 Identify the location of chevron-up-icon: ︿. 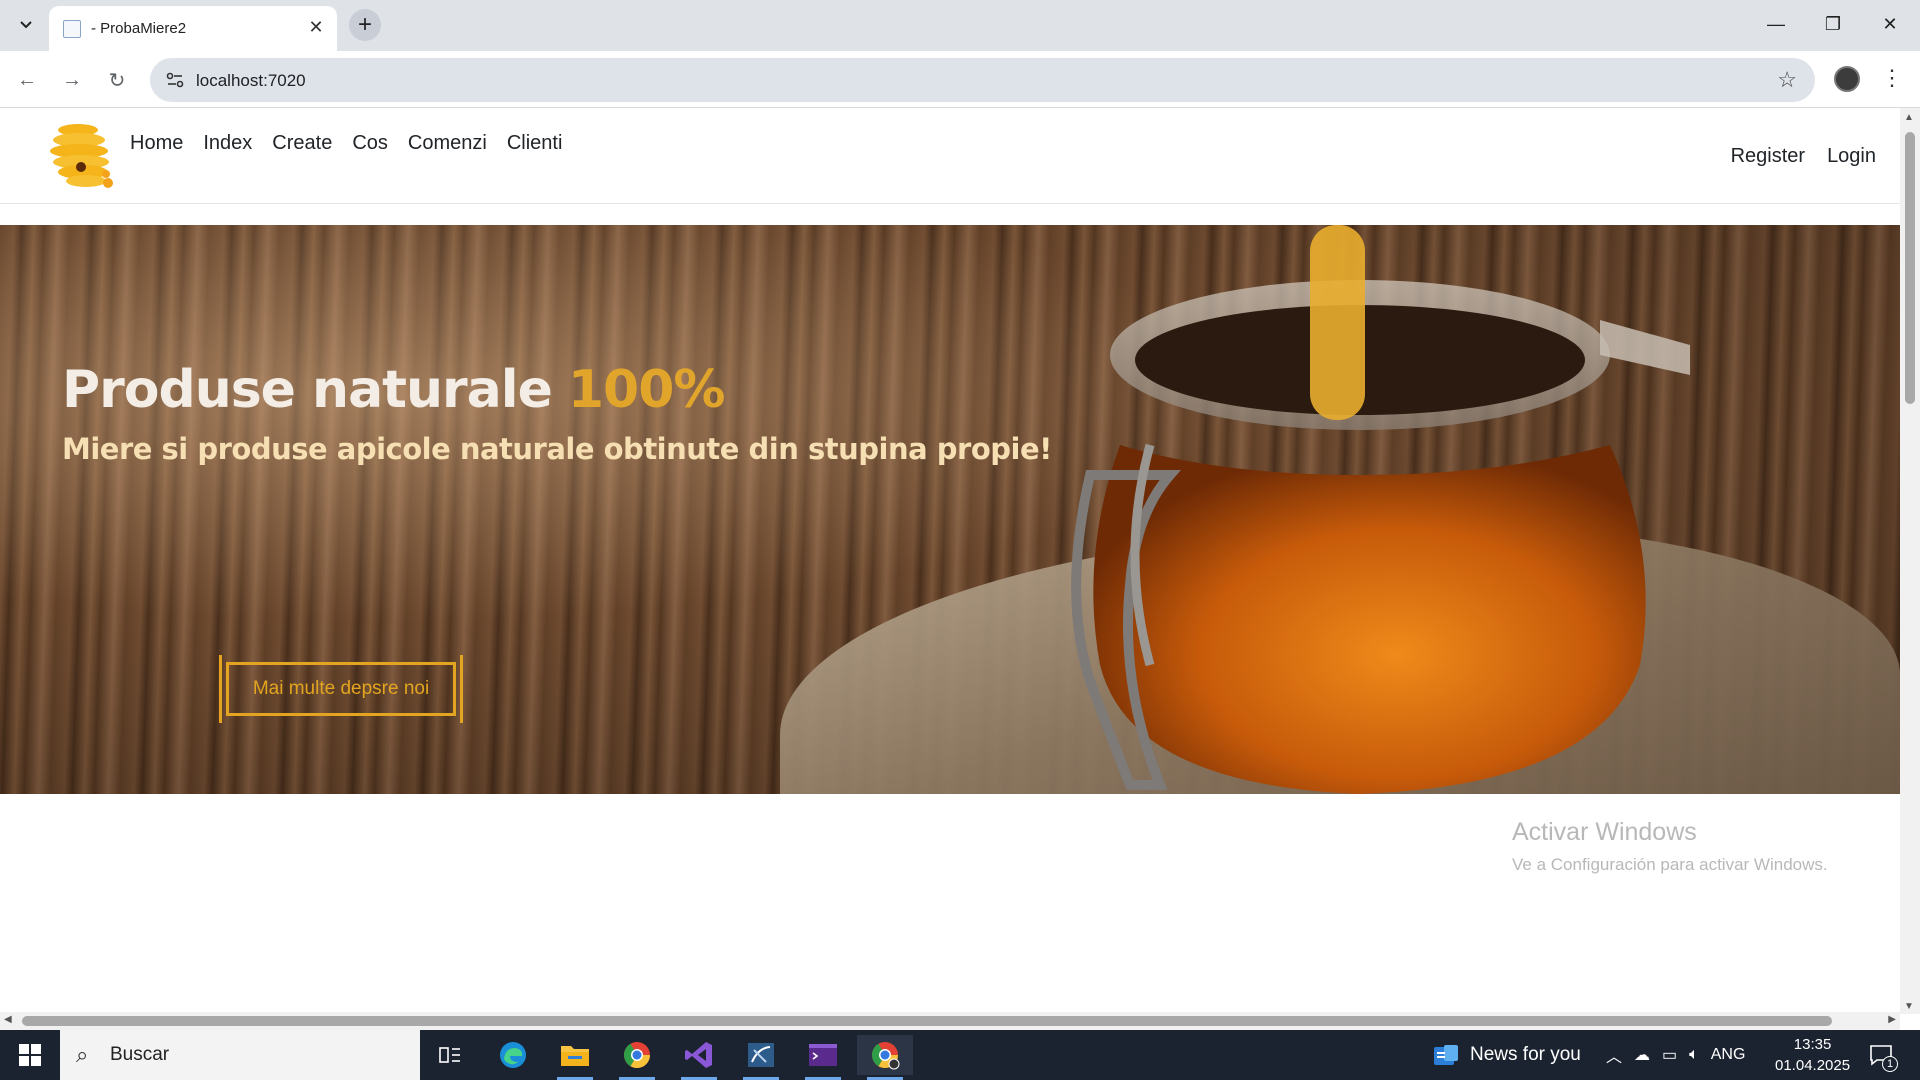
(1614, 1055).